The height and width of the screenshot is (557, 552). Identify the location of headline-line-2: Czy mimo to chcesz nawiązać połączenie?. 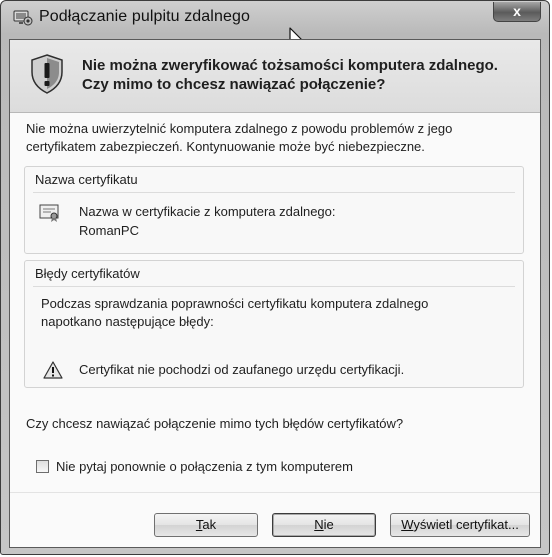
(234, 84).